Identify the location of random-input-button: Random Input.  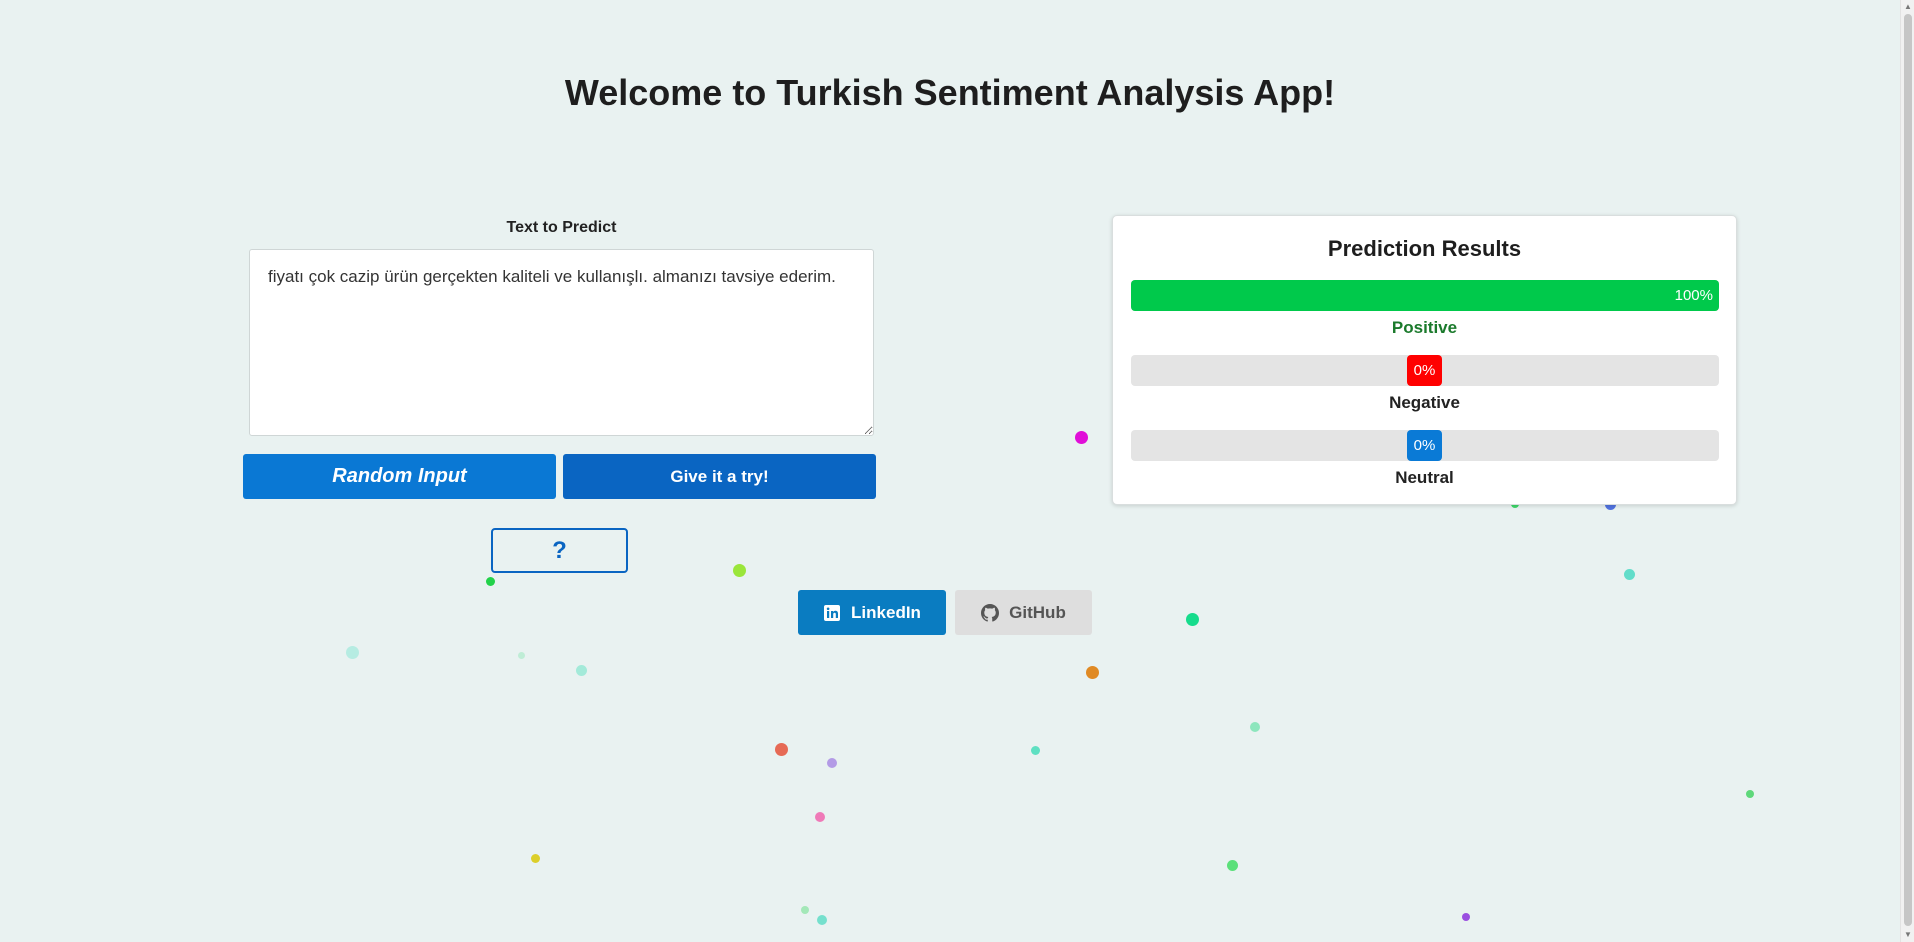
(399, 476).